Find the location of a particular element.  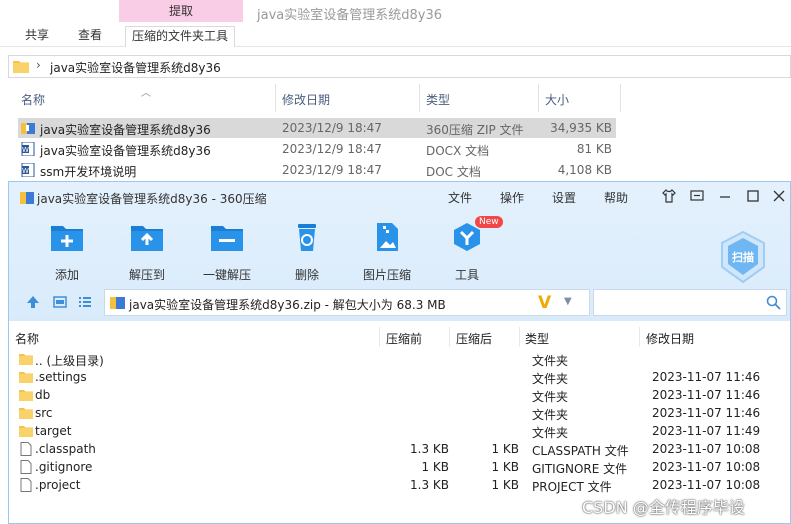

col-size-before: 压缩前 is located at coordinates (404, 338).